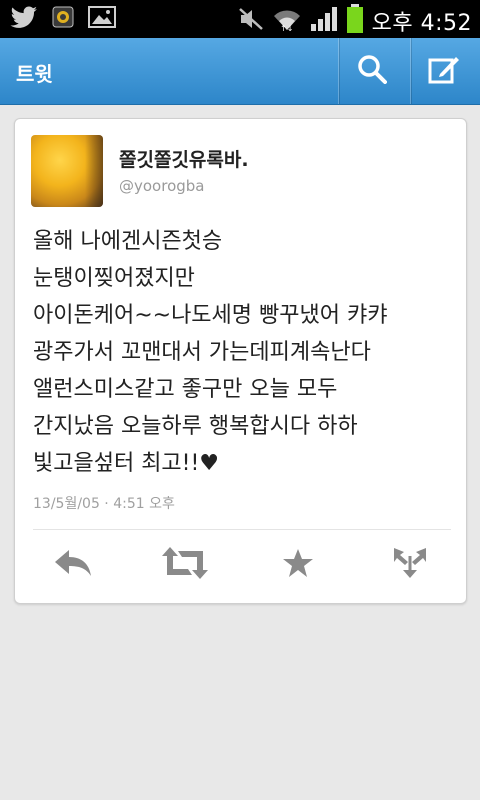 This screenshot has height=800, width=480. Describe the element at coordinates (24, 19) in the screenshot. I see `twitter-icon` at that location.